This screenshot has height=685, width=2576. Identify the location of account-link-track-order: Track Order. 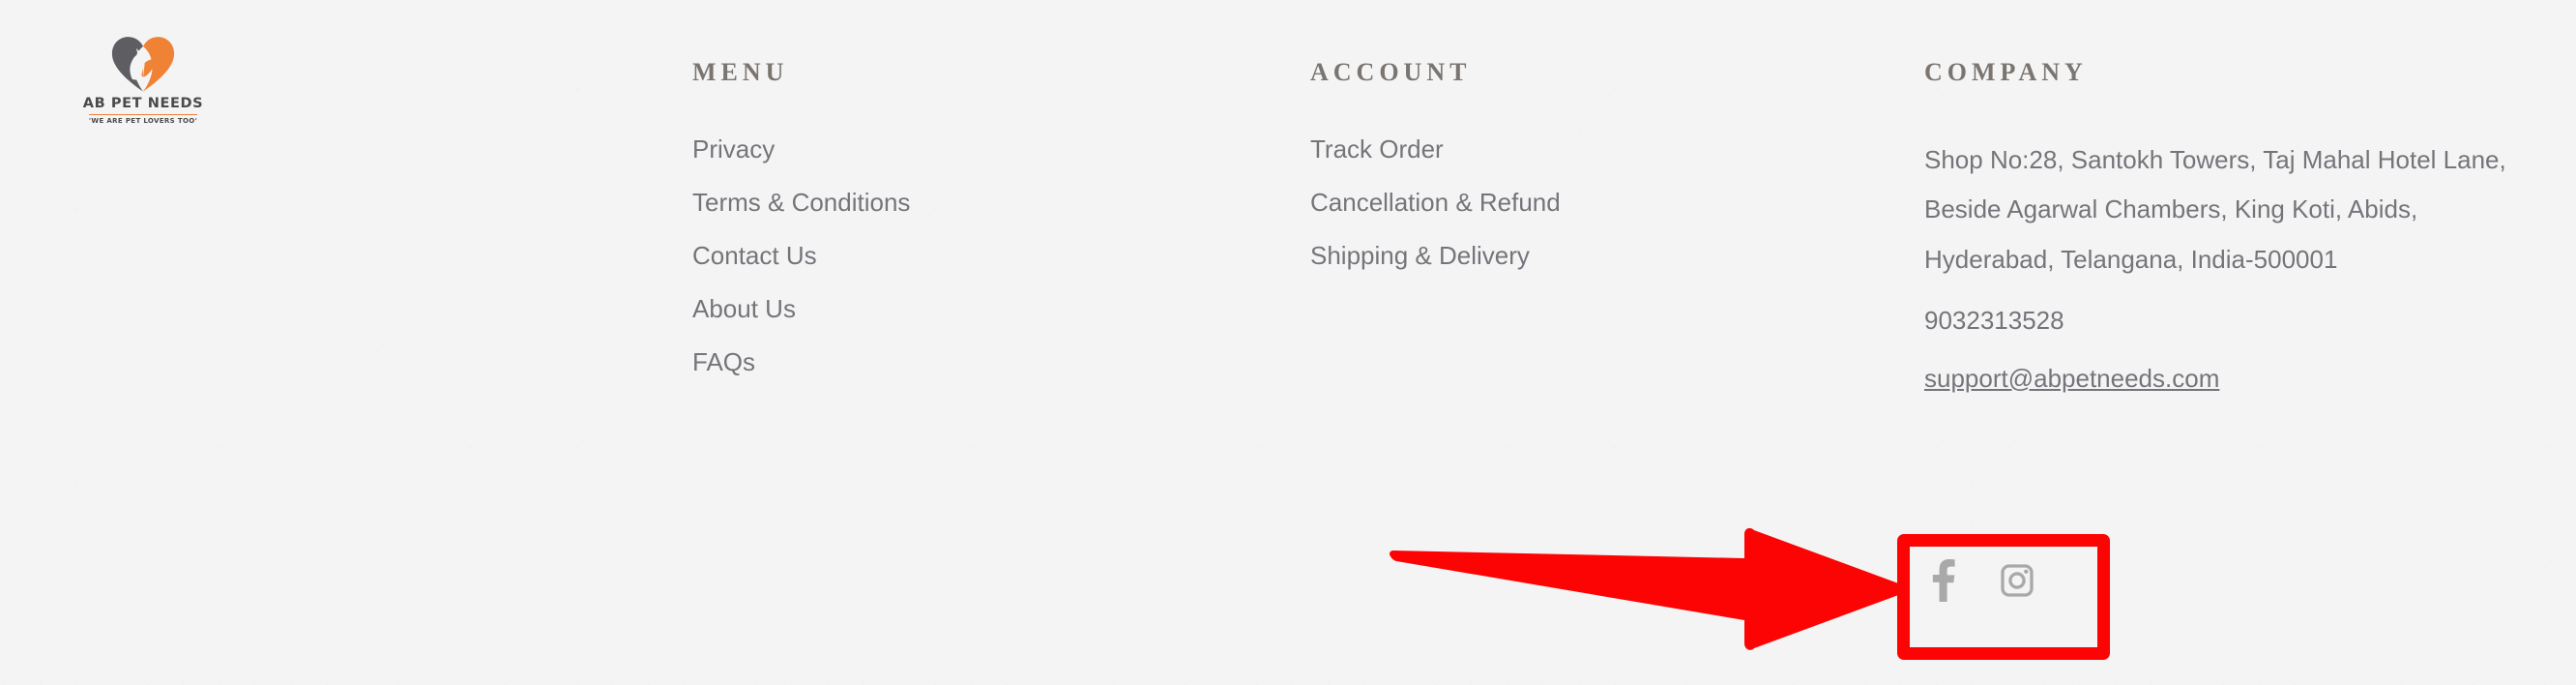
(1377, 150).